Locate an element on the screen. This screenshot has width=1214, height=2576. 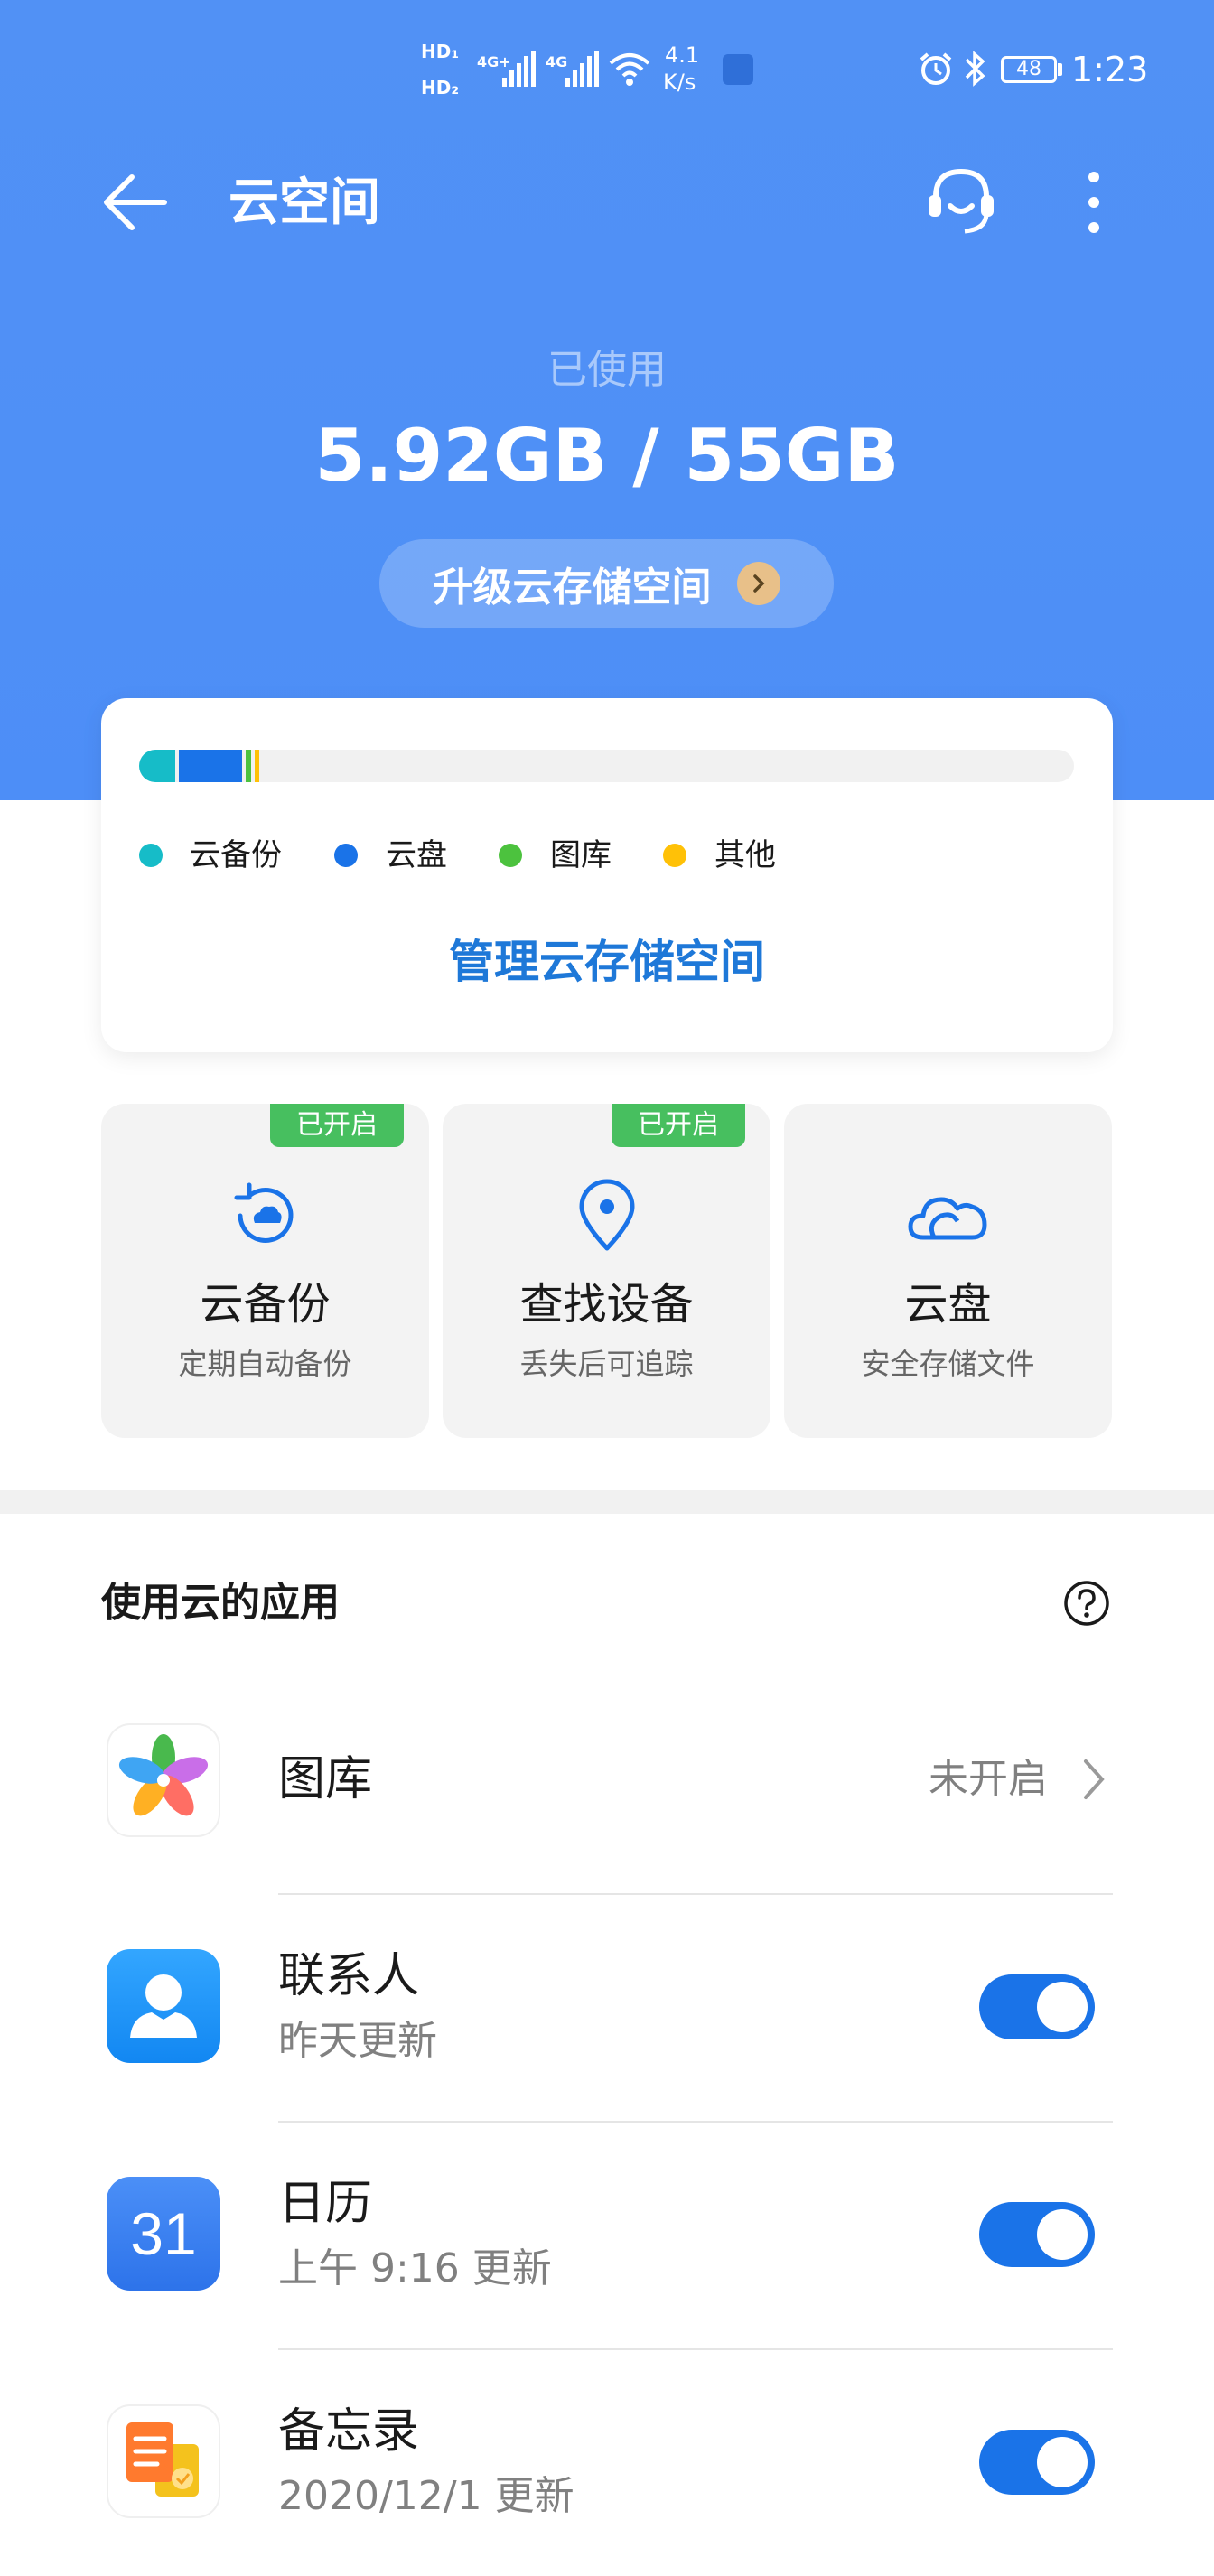
legend-dot-backup is located at coordinates (151, 855).